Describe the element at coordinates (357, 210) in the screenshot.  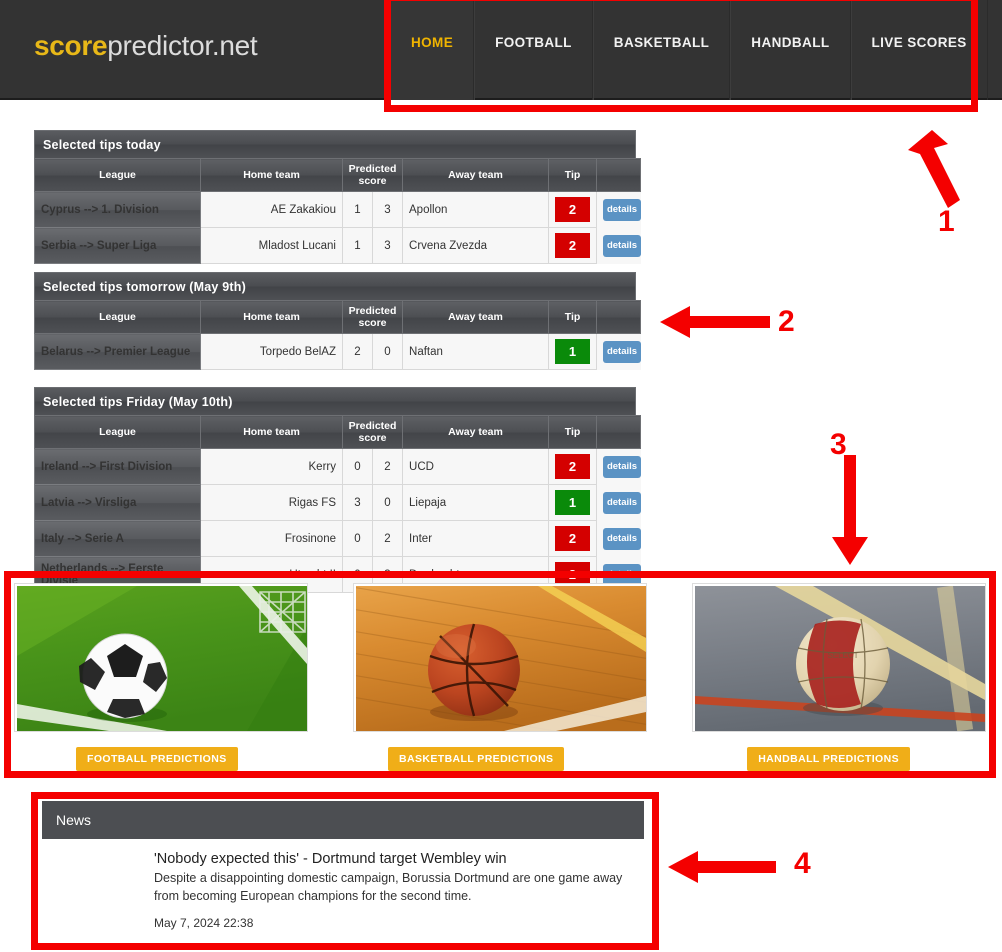
I see `cell-home-score: 1` at that location.